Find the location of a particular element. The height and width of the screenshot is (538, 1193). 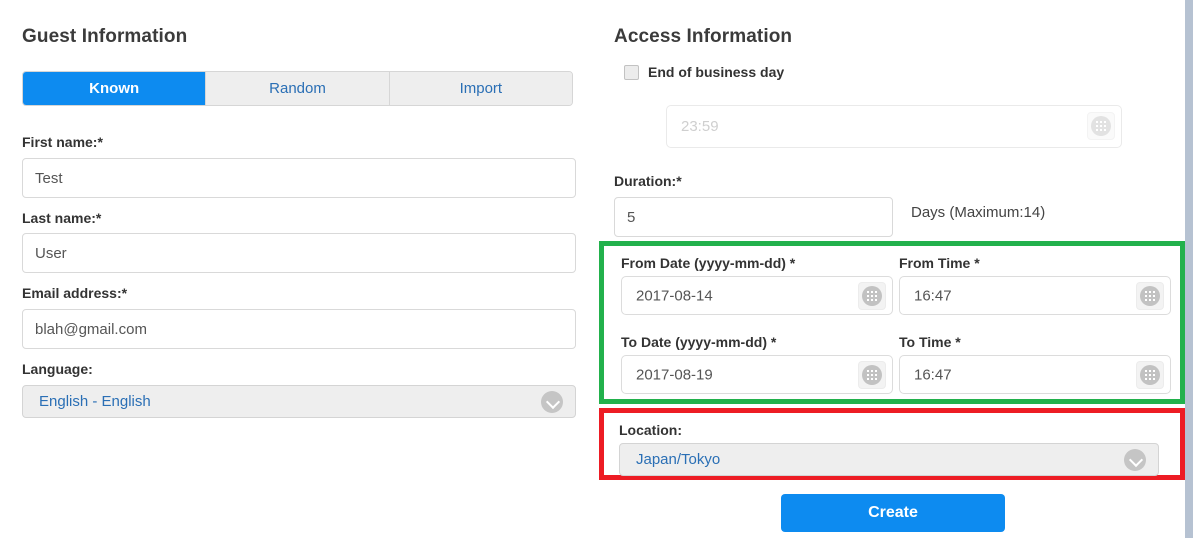

to-date-value: 2017-08-19 is located at coordinates (674, 374).